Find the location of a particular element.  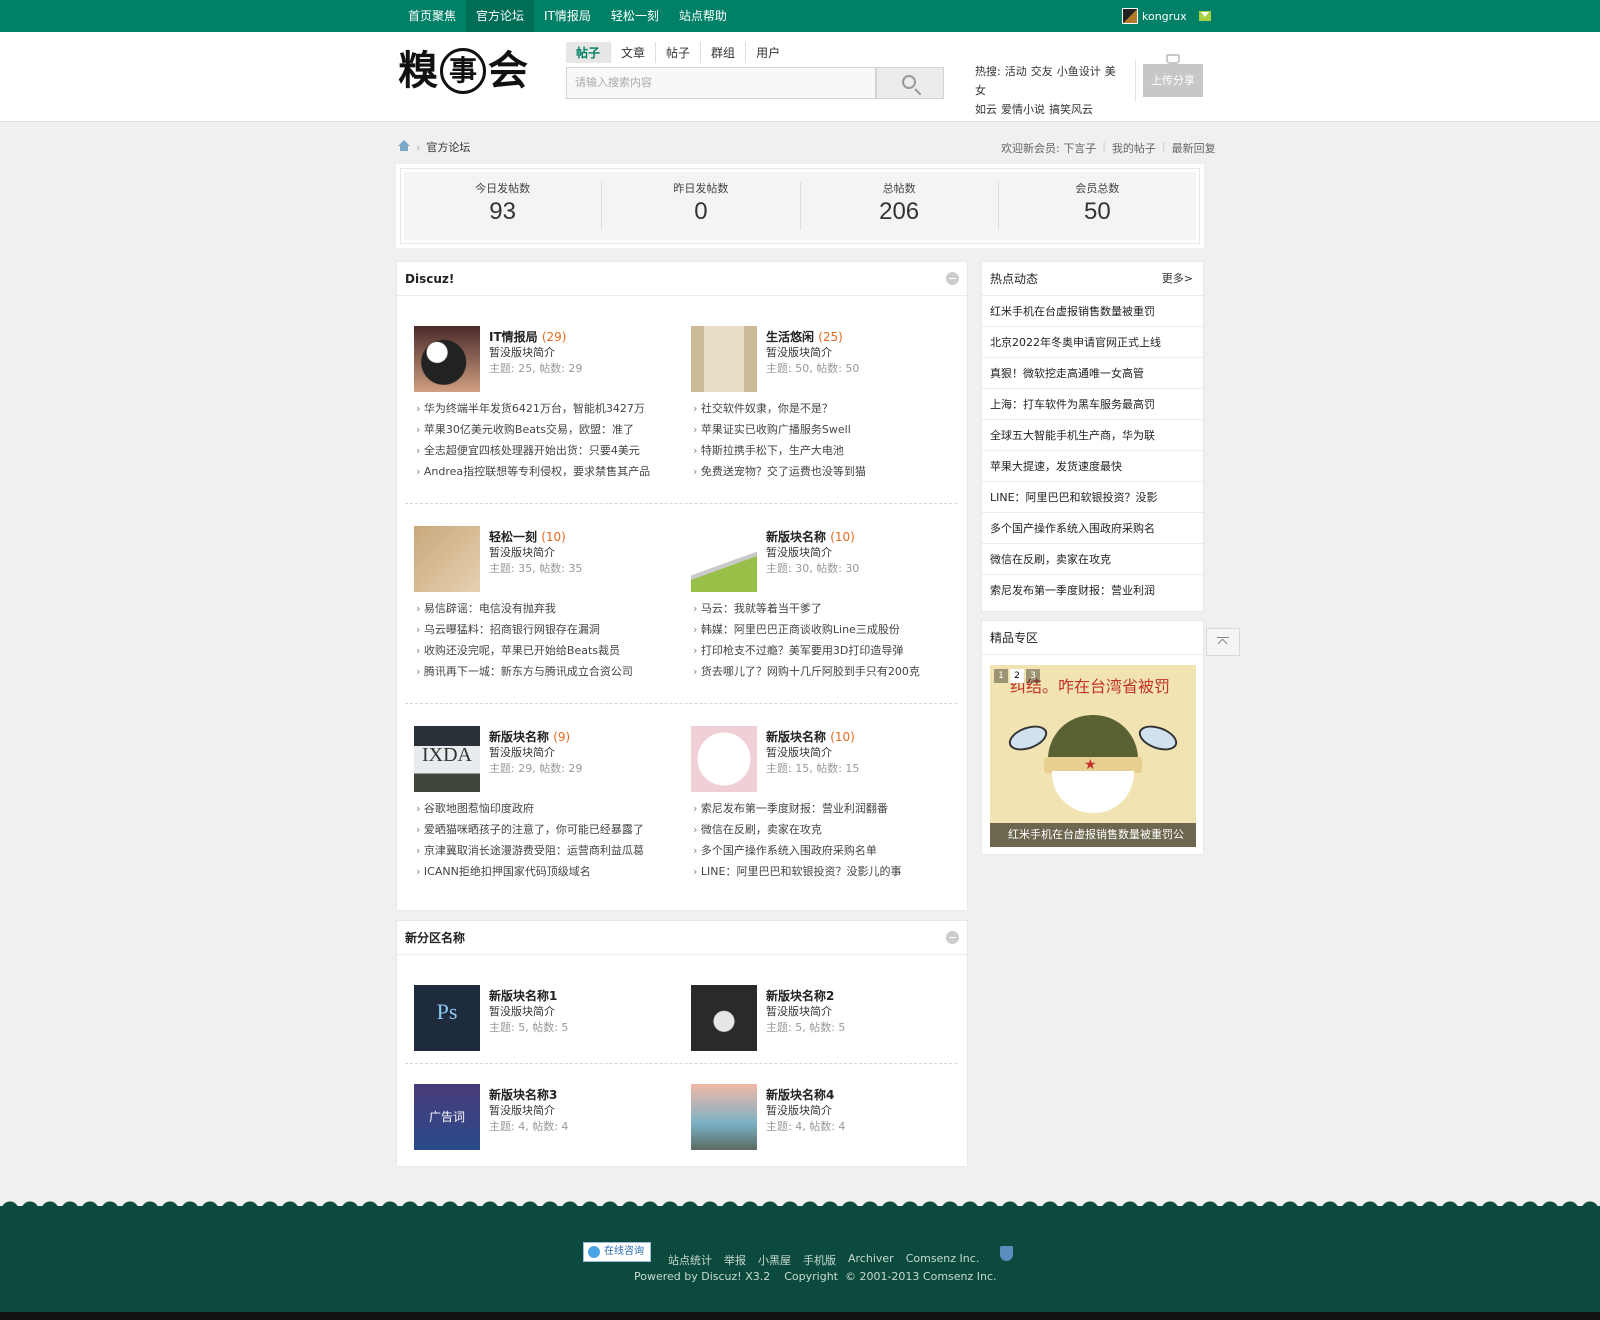

thread-link: 收购还没完呢，苹果已开始给Beats裁员 is located at coordinates (551, 650).